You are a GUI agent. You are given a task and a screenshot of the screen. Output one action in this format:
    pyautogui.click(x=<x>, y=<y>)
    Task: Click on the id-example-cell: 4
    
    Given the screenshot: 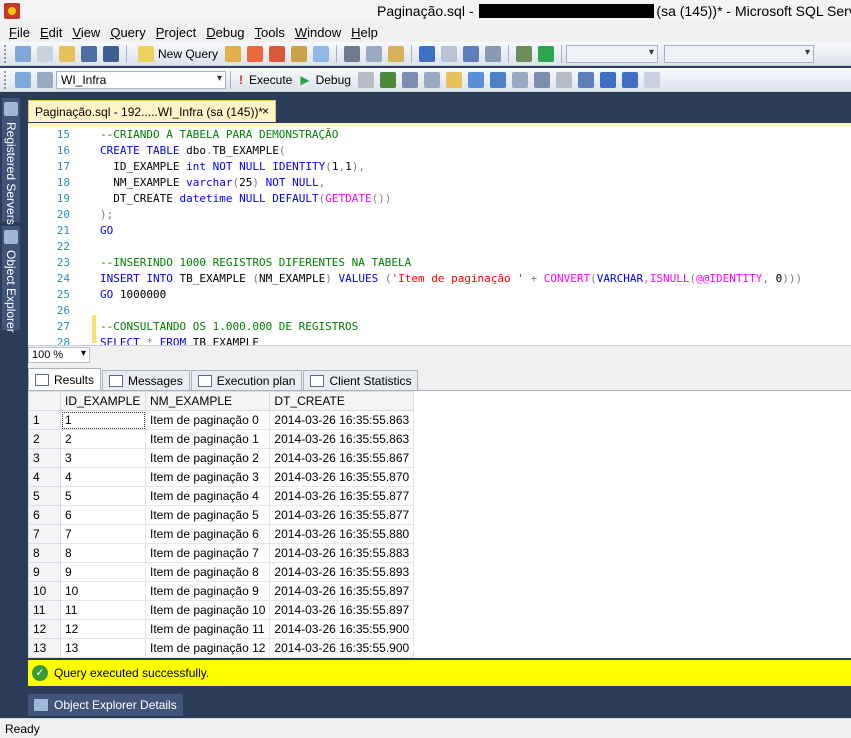 What is the action you would take?
    pyautogui.click(x=103, y=477)
    